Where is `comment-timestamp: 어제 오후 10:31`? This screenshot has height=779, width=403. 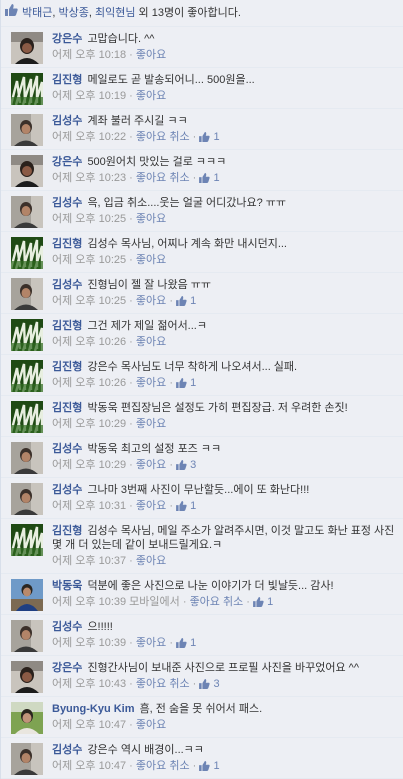 comment-timestamp: 어제 오후 10:31 is located at coordinates (89, 506).